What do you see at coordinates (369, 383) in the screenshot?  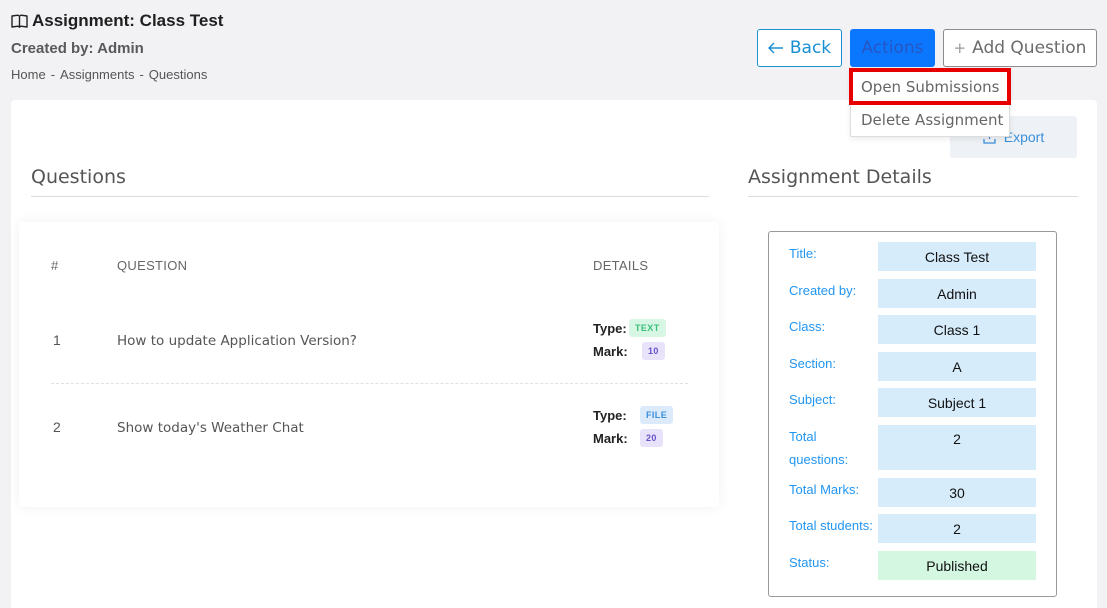 I see `row-divider` at bounding box center [369, 383].